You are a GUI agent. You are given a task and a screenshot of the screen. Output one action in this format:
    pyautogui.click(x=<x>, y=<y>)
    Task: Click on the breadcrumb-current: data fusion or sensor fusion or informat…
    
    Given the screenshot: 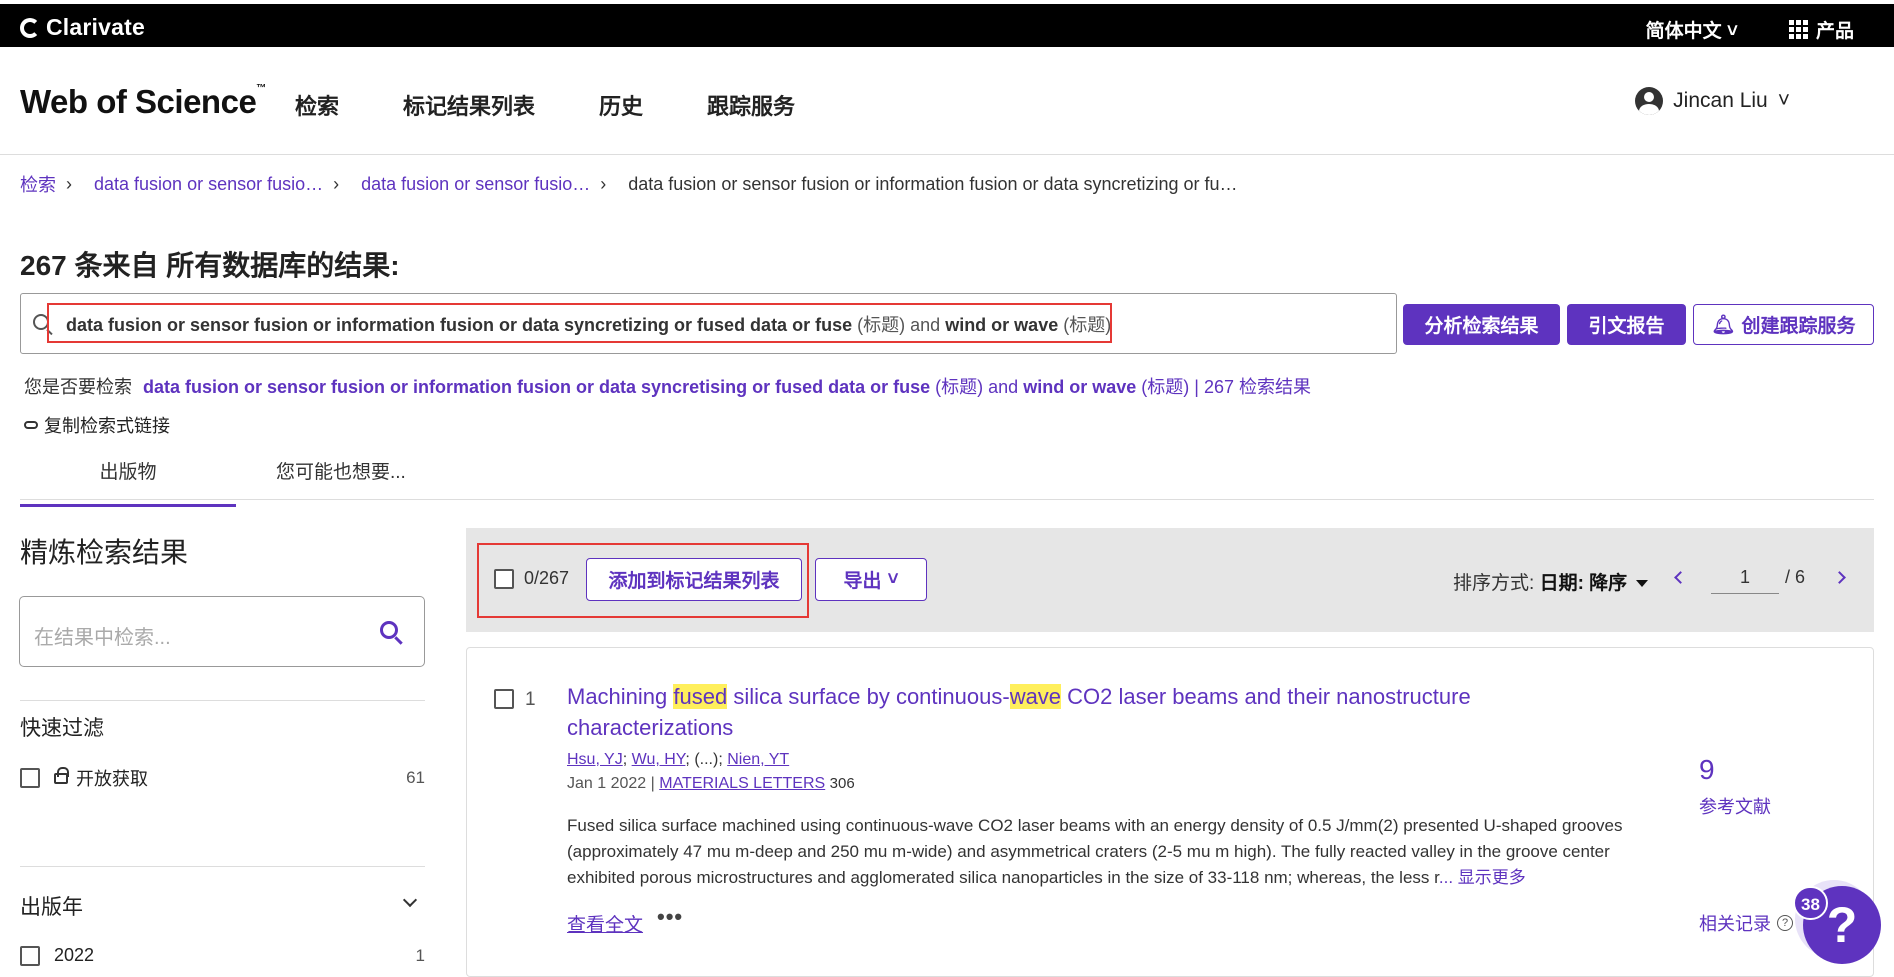 What is the action you would take?
    pyautogui.click(x=933, y=183)
    